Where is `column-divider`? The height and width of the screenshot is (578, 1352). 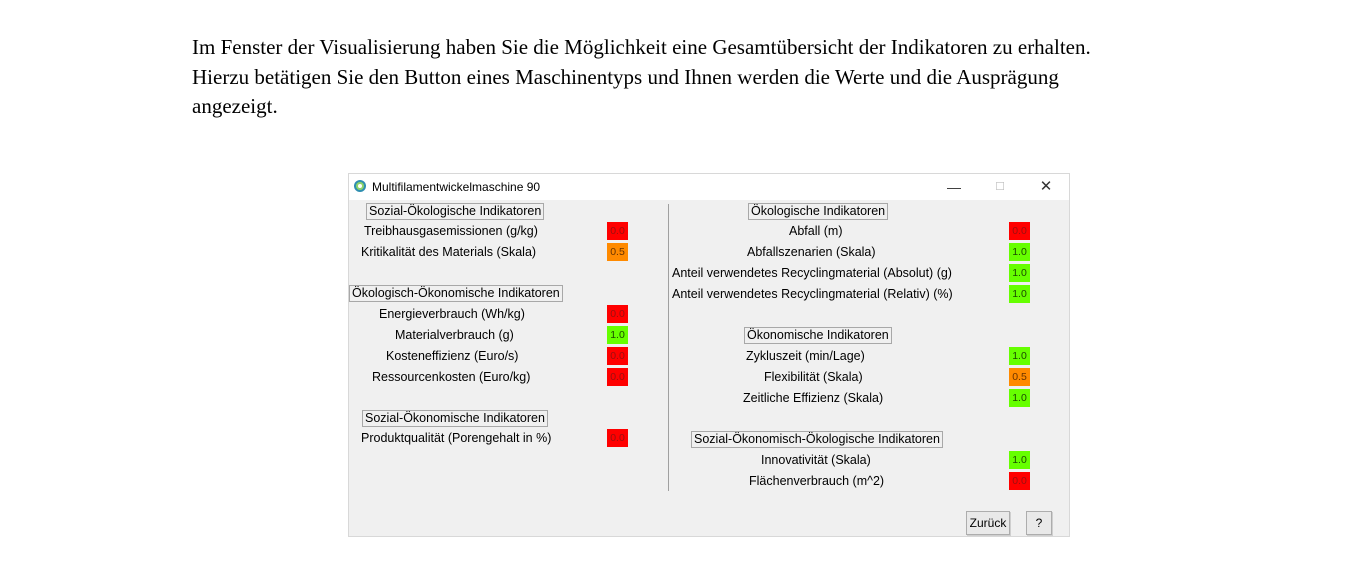 column-divider is located at coordinates (668, 347).